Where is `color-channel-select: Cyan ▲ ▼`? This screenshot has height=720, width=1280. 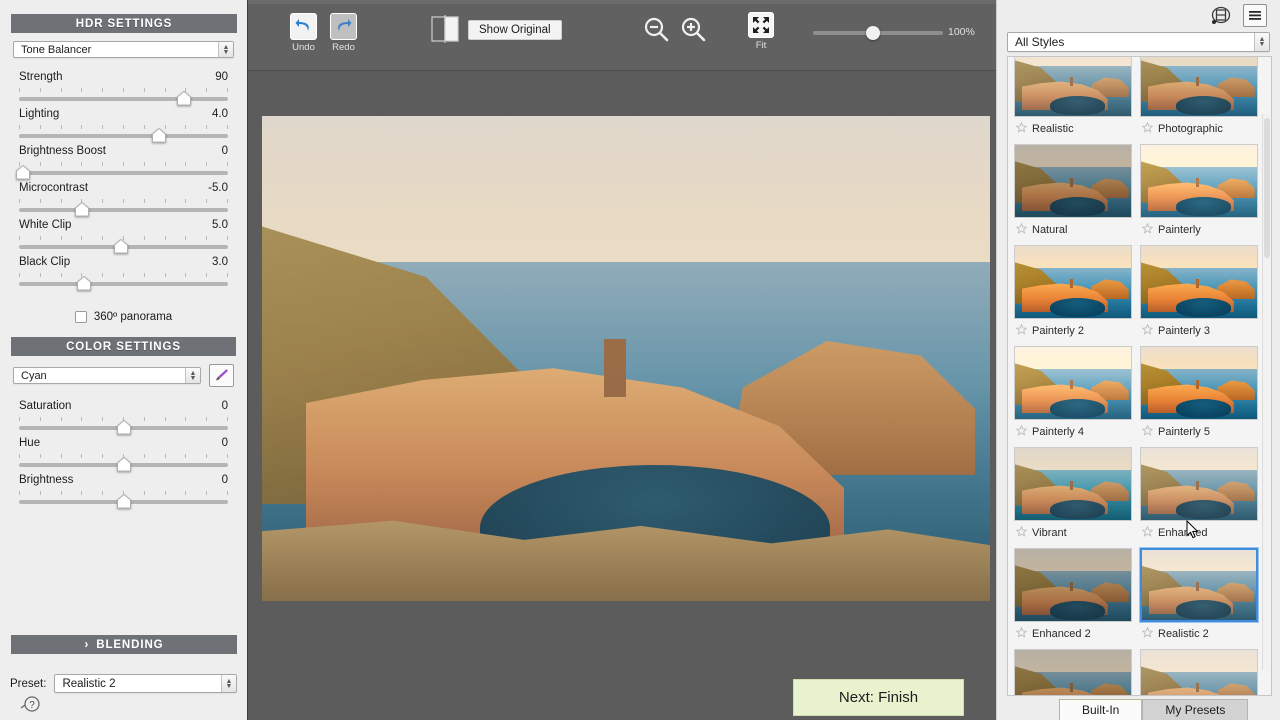
color-channel-select: Cyan ▲ ▼ is located at coordinates (107, 375).